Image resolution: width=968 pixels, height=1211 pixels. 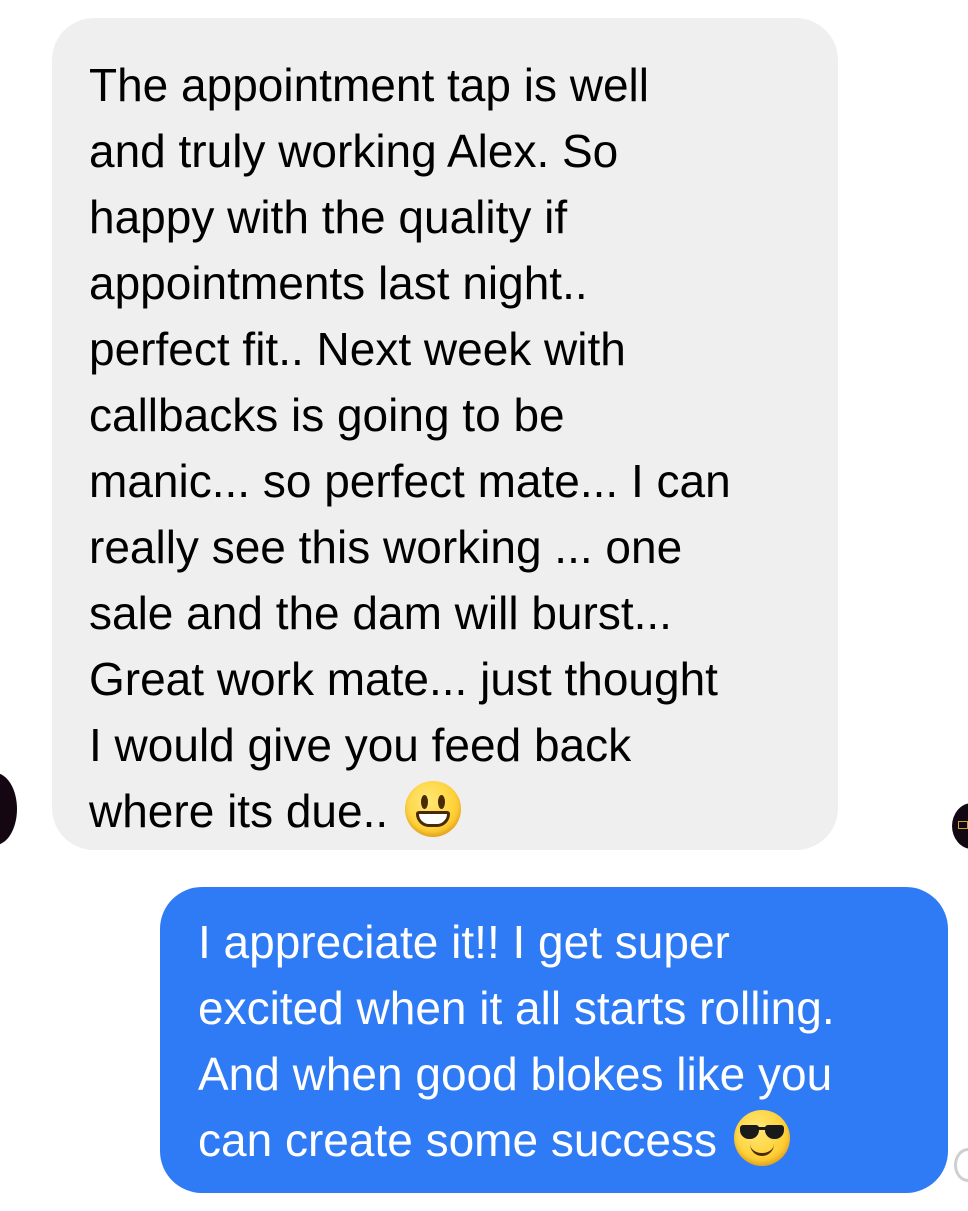 I want to click on grinning-face-icon, so click(x=432, y=809).